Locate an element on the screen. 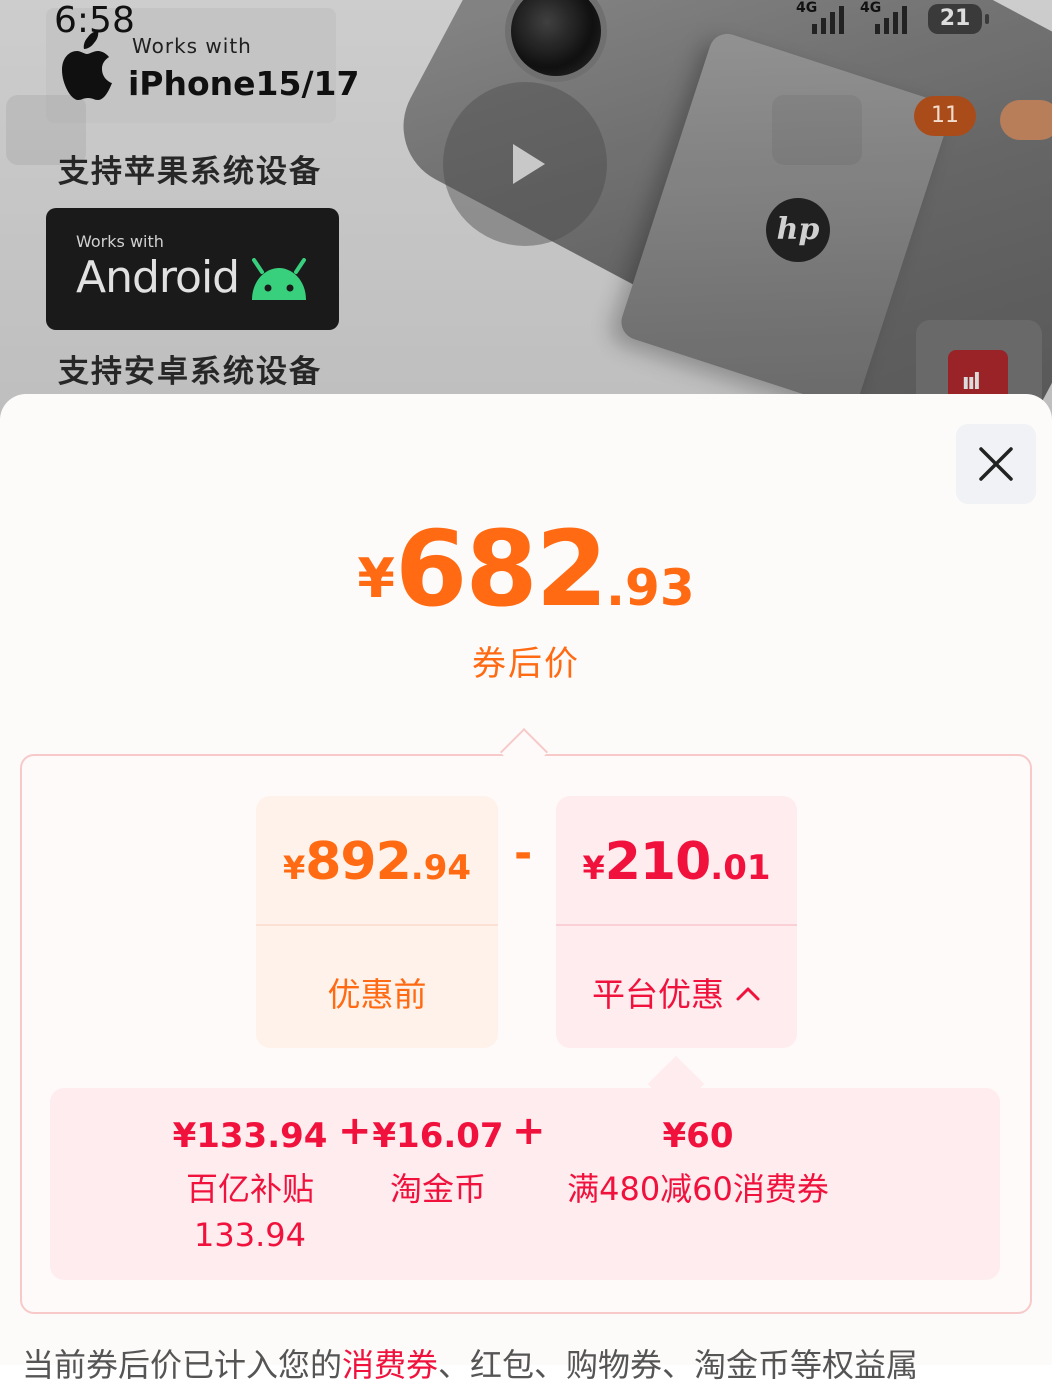 This screenshot has height=1386, width=1052. price-before-symbol: ¥ is located at coordinates (294, 868).